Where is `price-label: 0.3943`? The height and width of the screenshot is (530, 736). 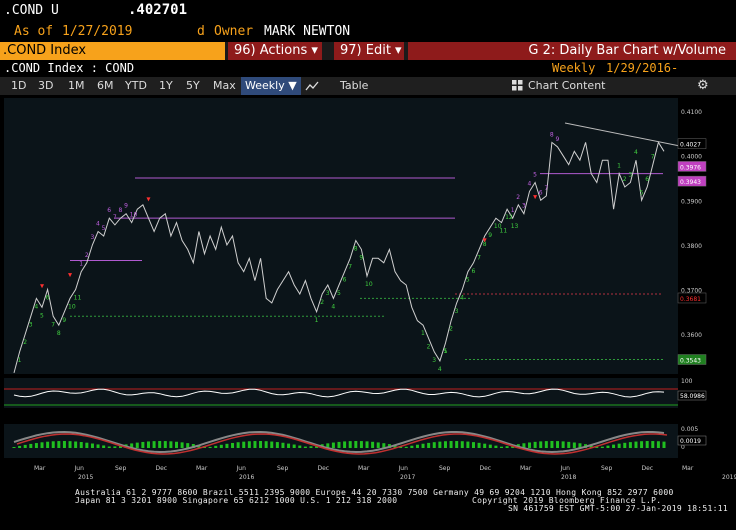 price-label: 0.3943 is located at coordinates (690, 182).